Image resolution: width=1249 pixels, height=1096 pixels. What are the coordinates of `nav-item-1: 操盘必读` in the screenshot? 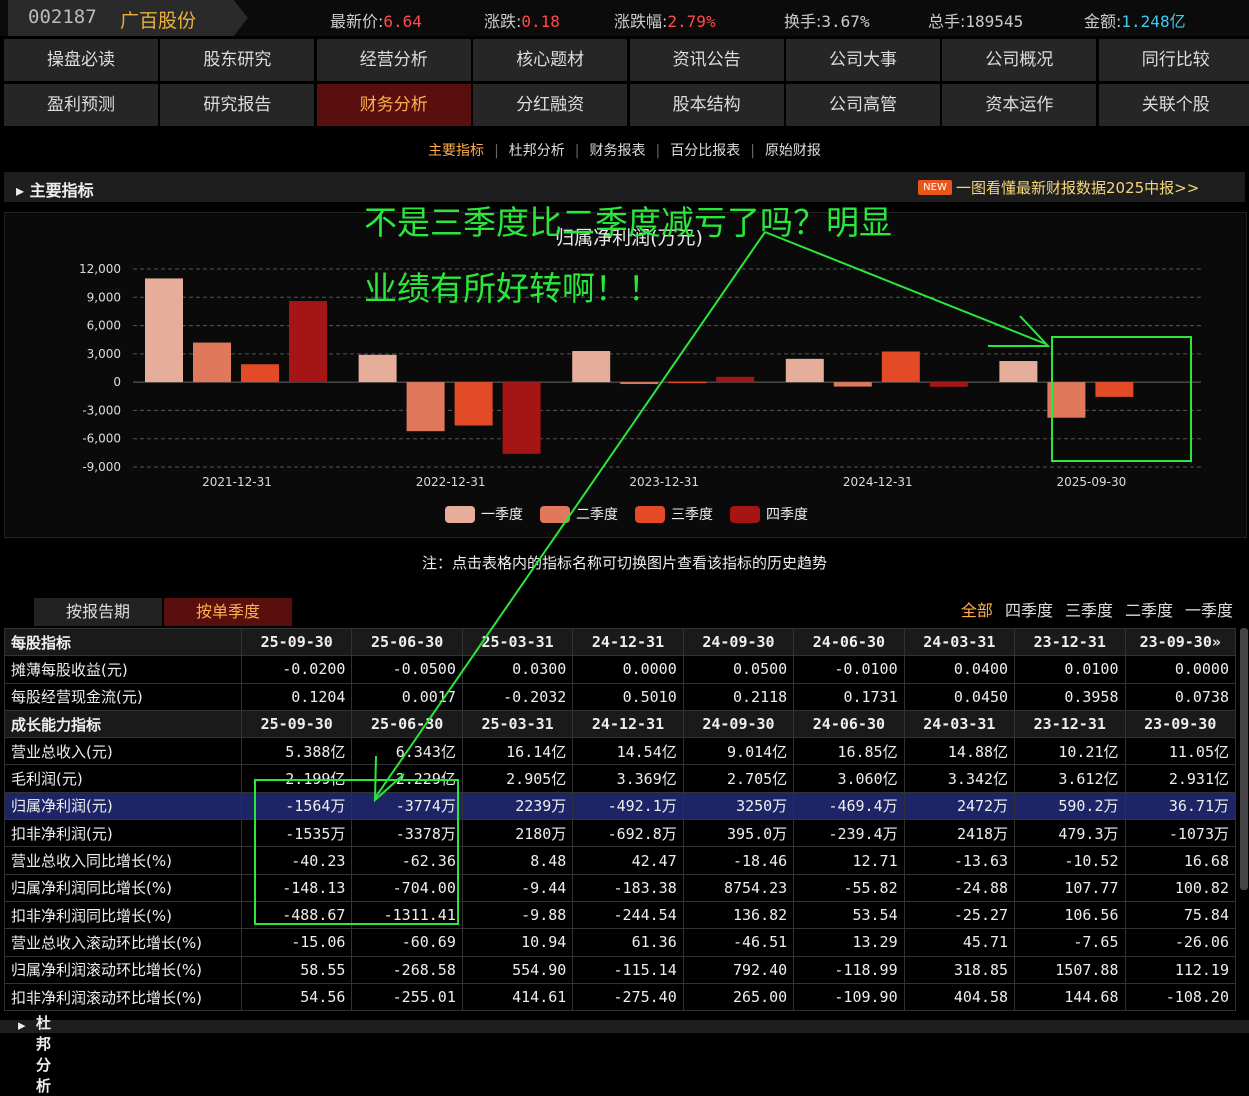 It's located at (81, 60).